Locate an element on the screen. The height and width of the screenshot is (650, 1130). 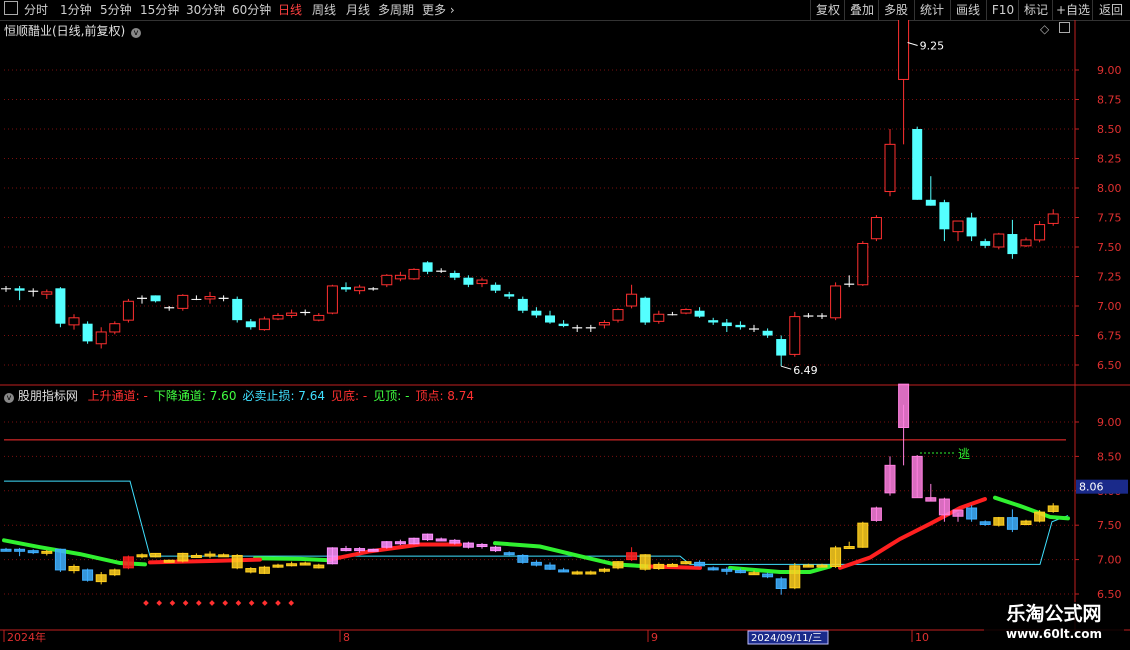
period-more: 更多 › is located at coordinates (438, 10).